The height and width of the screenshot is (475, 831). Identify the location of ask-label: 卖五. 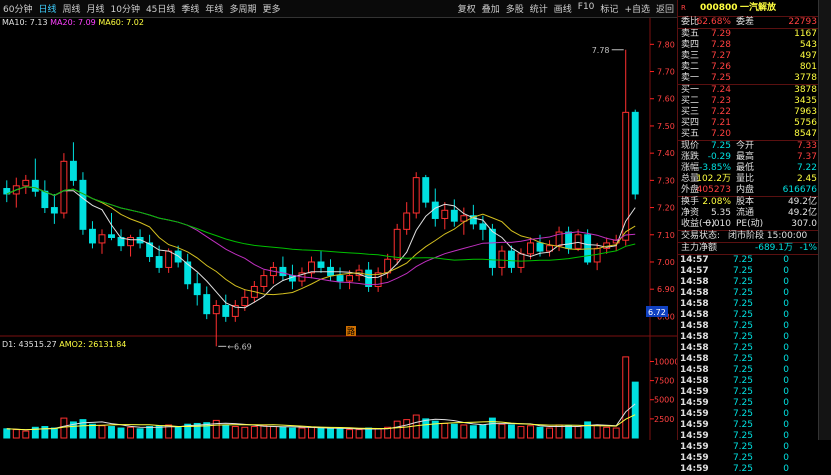
(690, 34).